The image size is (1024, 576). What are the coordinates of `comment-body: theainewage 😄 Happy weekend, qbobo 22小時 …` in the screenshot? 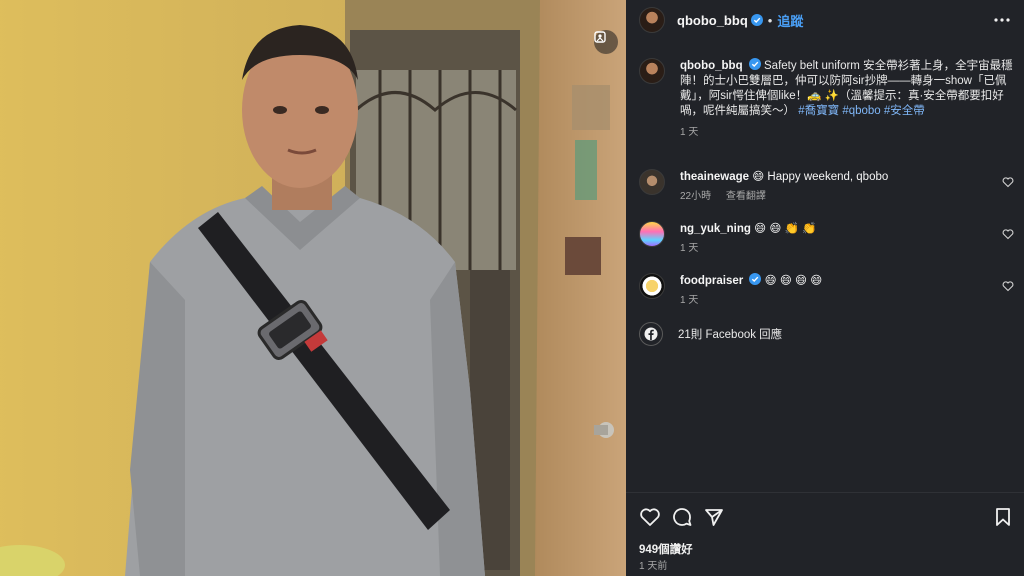 It's located at (784, 187).